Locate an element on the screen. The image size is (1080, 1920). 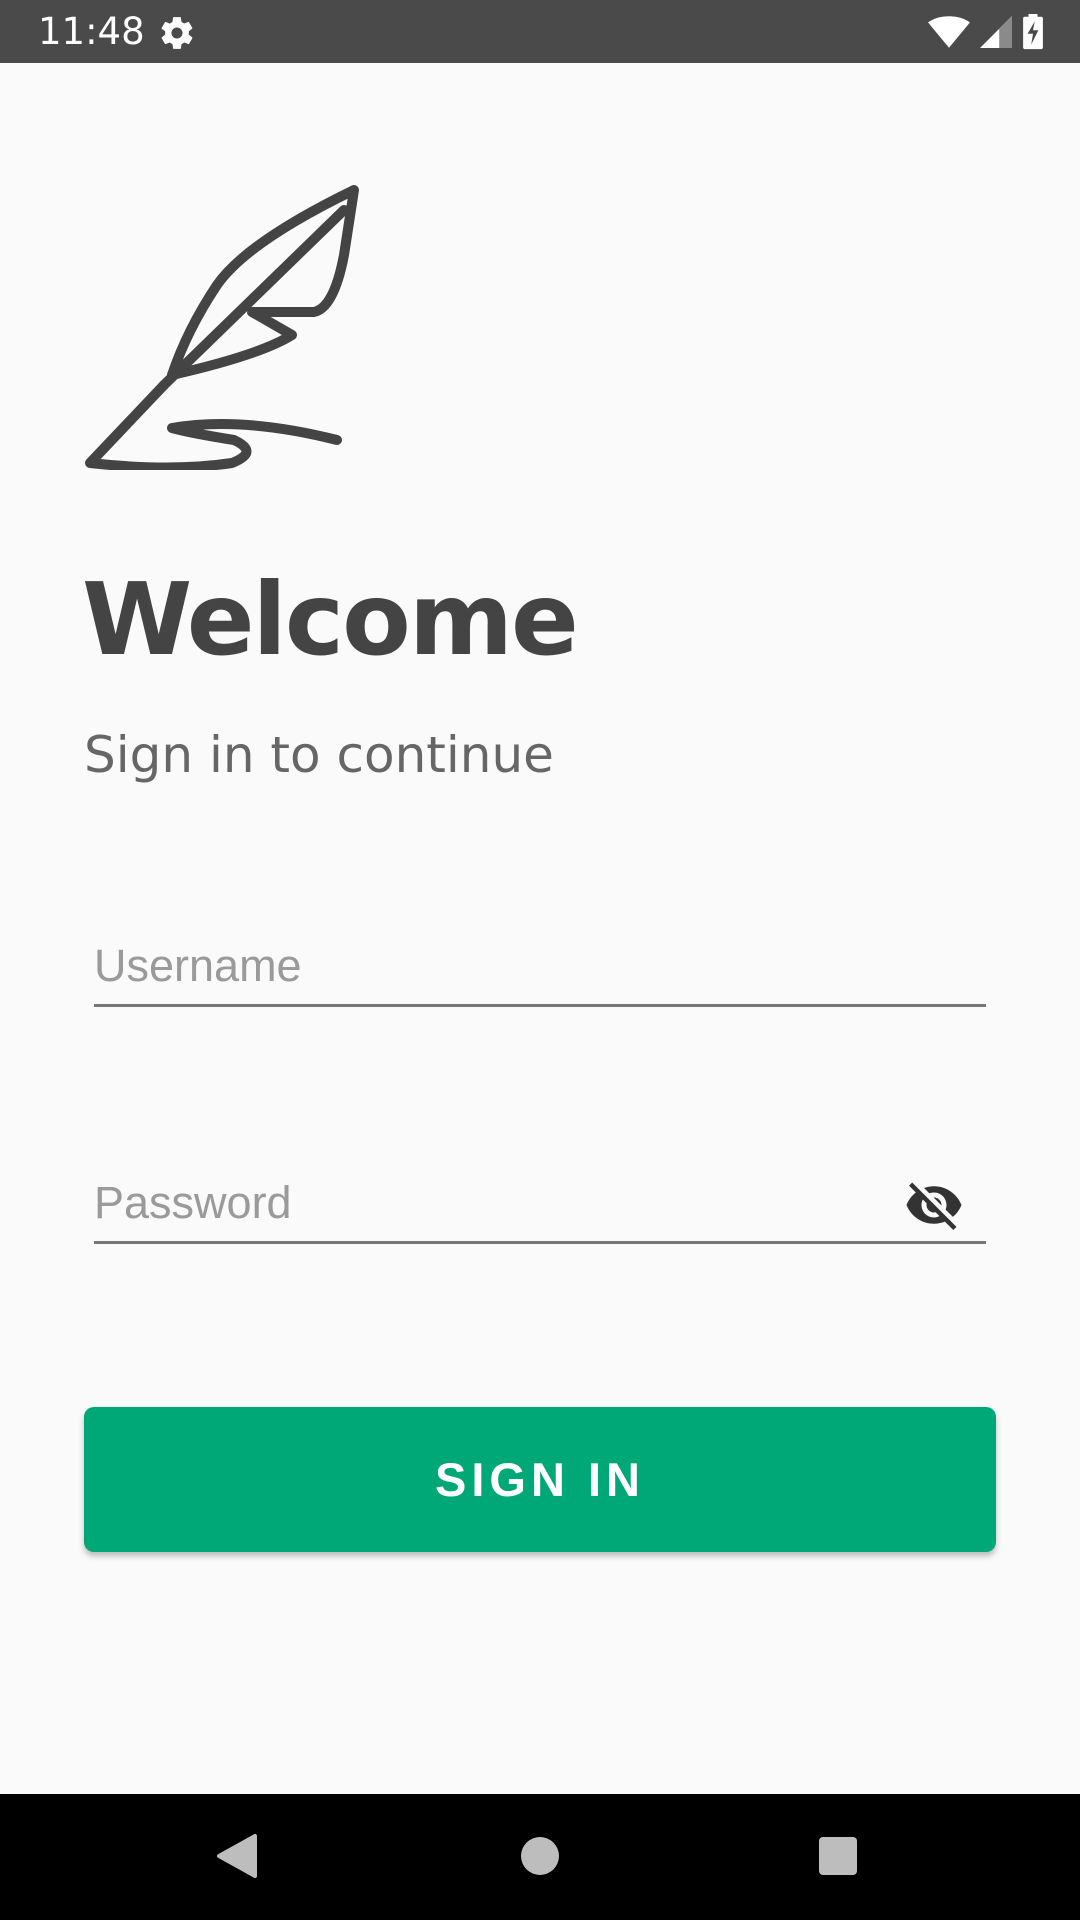
home-icon is located at coordinates (540, 1856).